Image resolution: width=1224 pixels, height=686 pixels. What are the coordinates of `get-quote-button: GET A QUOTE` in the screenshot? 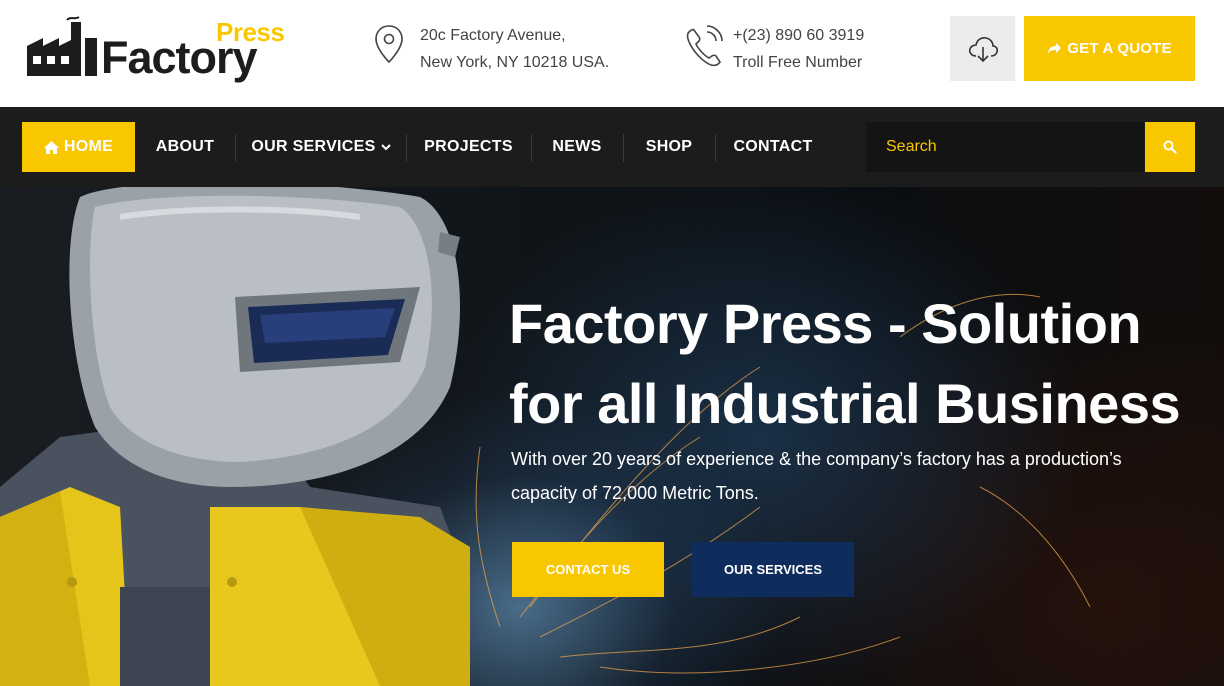 It's located at (1109, 48).